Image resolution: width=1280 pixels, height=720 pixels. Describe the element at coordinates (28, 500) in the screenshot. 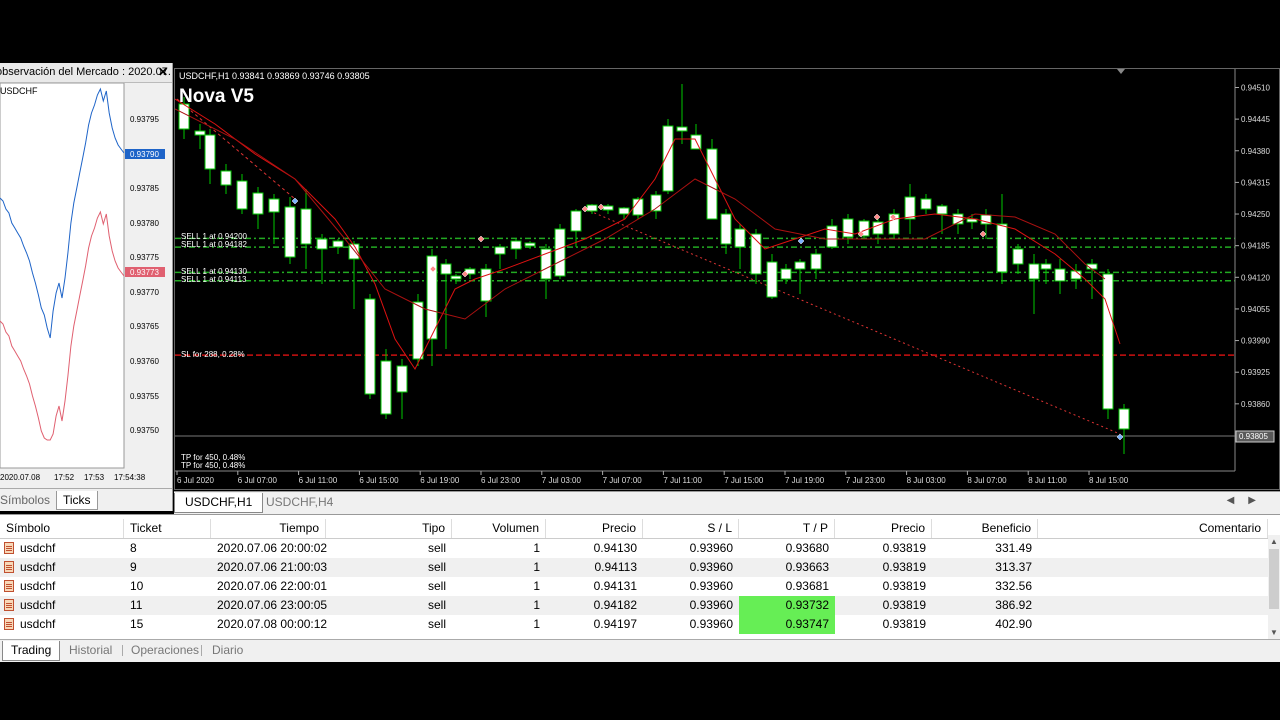

I see `tab-symbols: Símbolos` at that location.